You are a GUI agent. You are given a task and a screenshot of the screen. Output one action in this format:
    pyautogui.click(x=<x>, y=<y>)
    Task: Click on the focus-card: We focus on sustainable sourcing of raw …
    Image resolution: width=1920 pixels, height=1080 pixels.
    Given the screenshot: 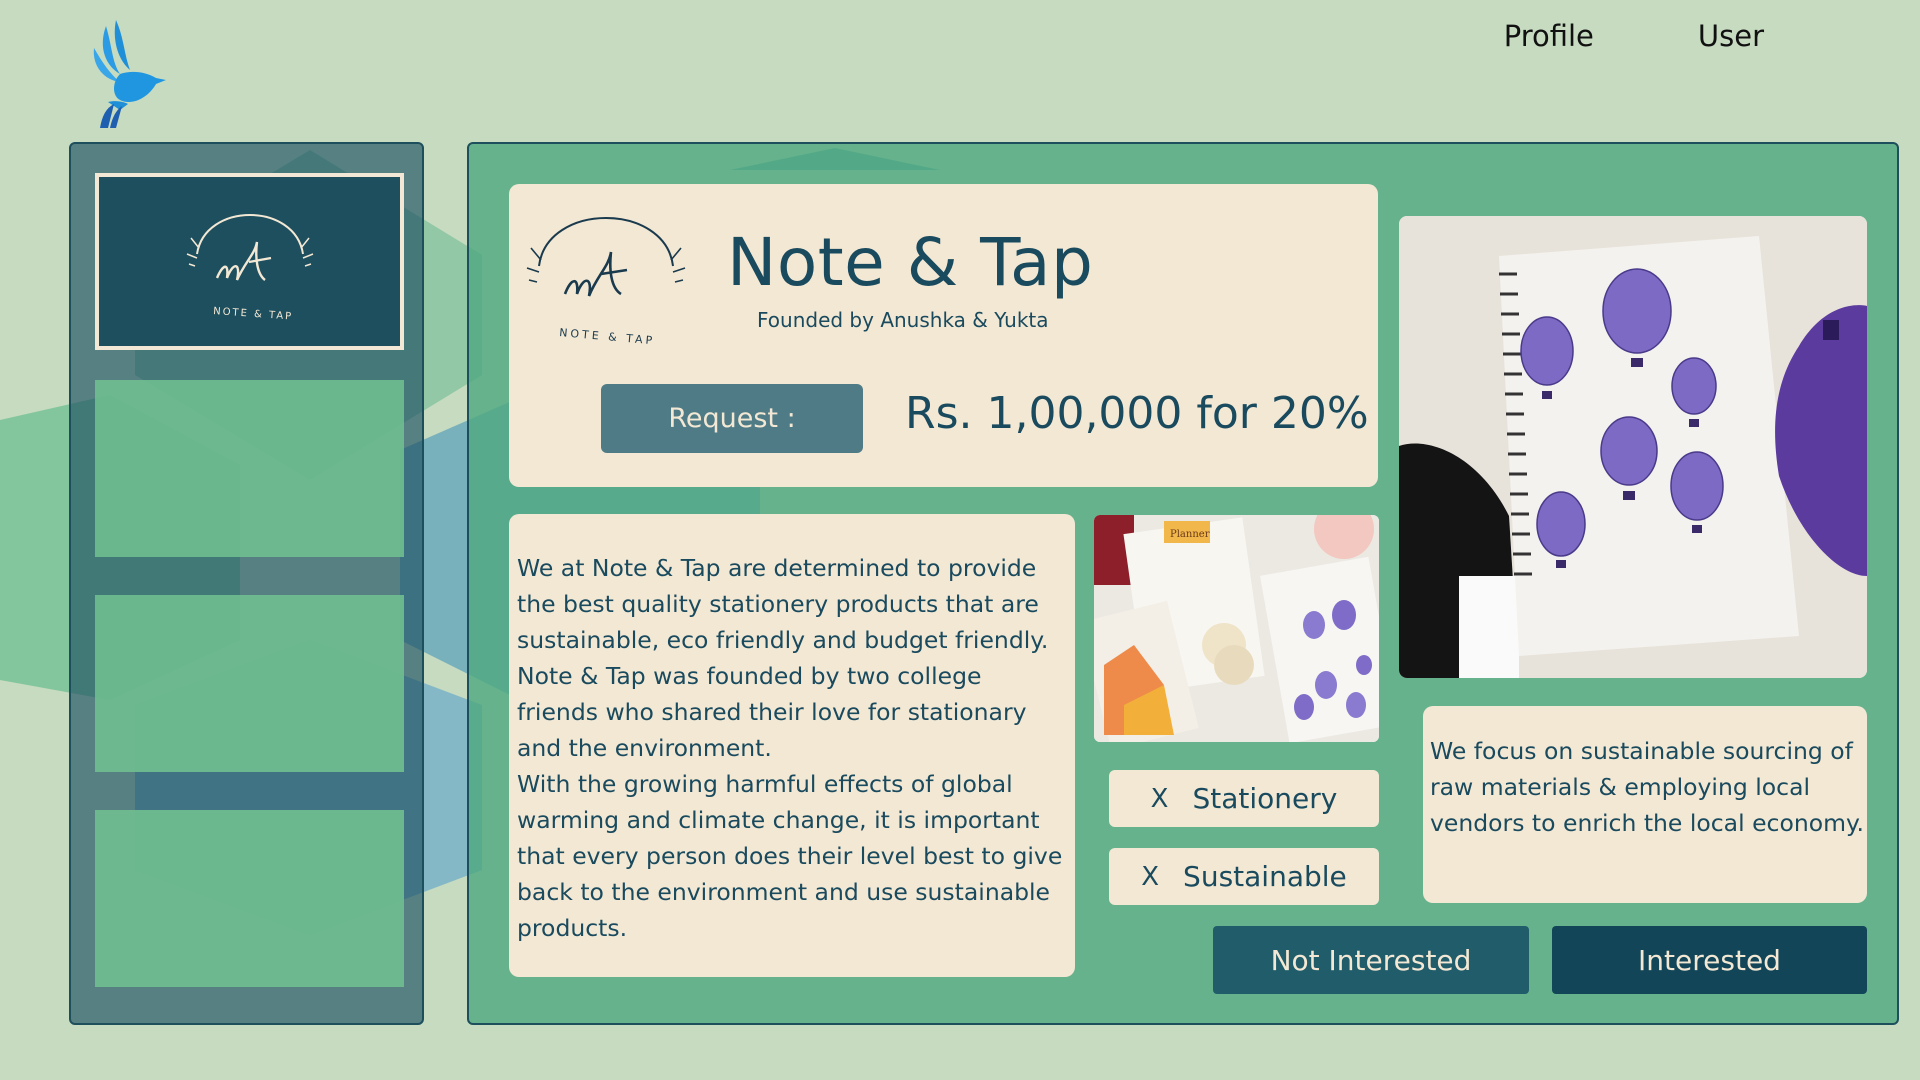 What is the action you would take?
    pyautogui.click(x=1645, y=804)
    